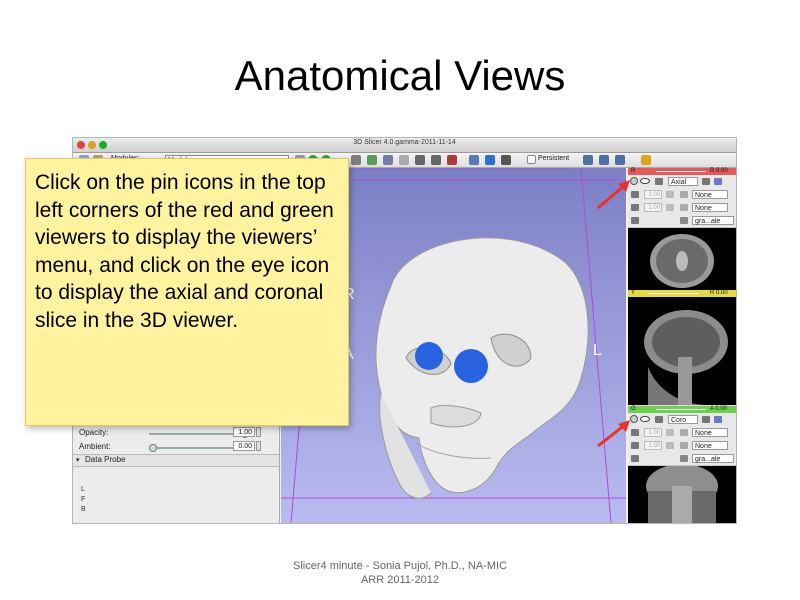 The image size is (800, 600). Describe the element at coordinates (719, 171) in the screenshot. I see `red-slice-value: R 0.00` at that location.